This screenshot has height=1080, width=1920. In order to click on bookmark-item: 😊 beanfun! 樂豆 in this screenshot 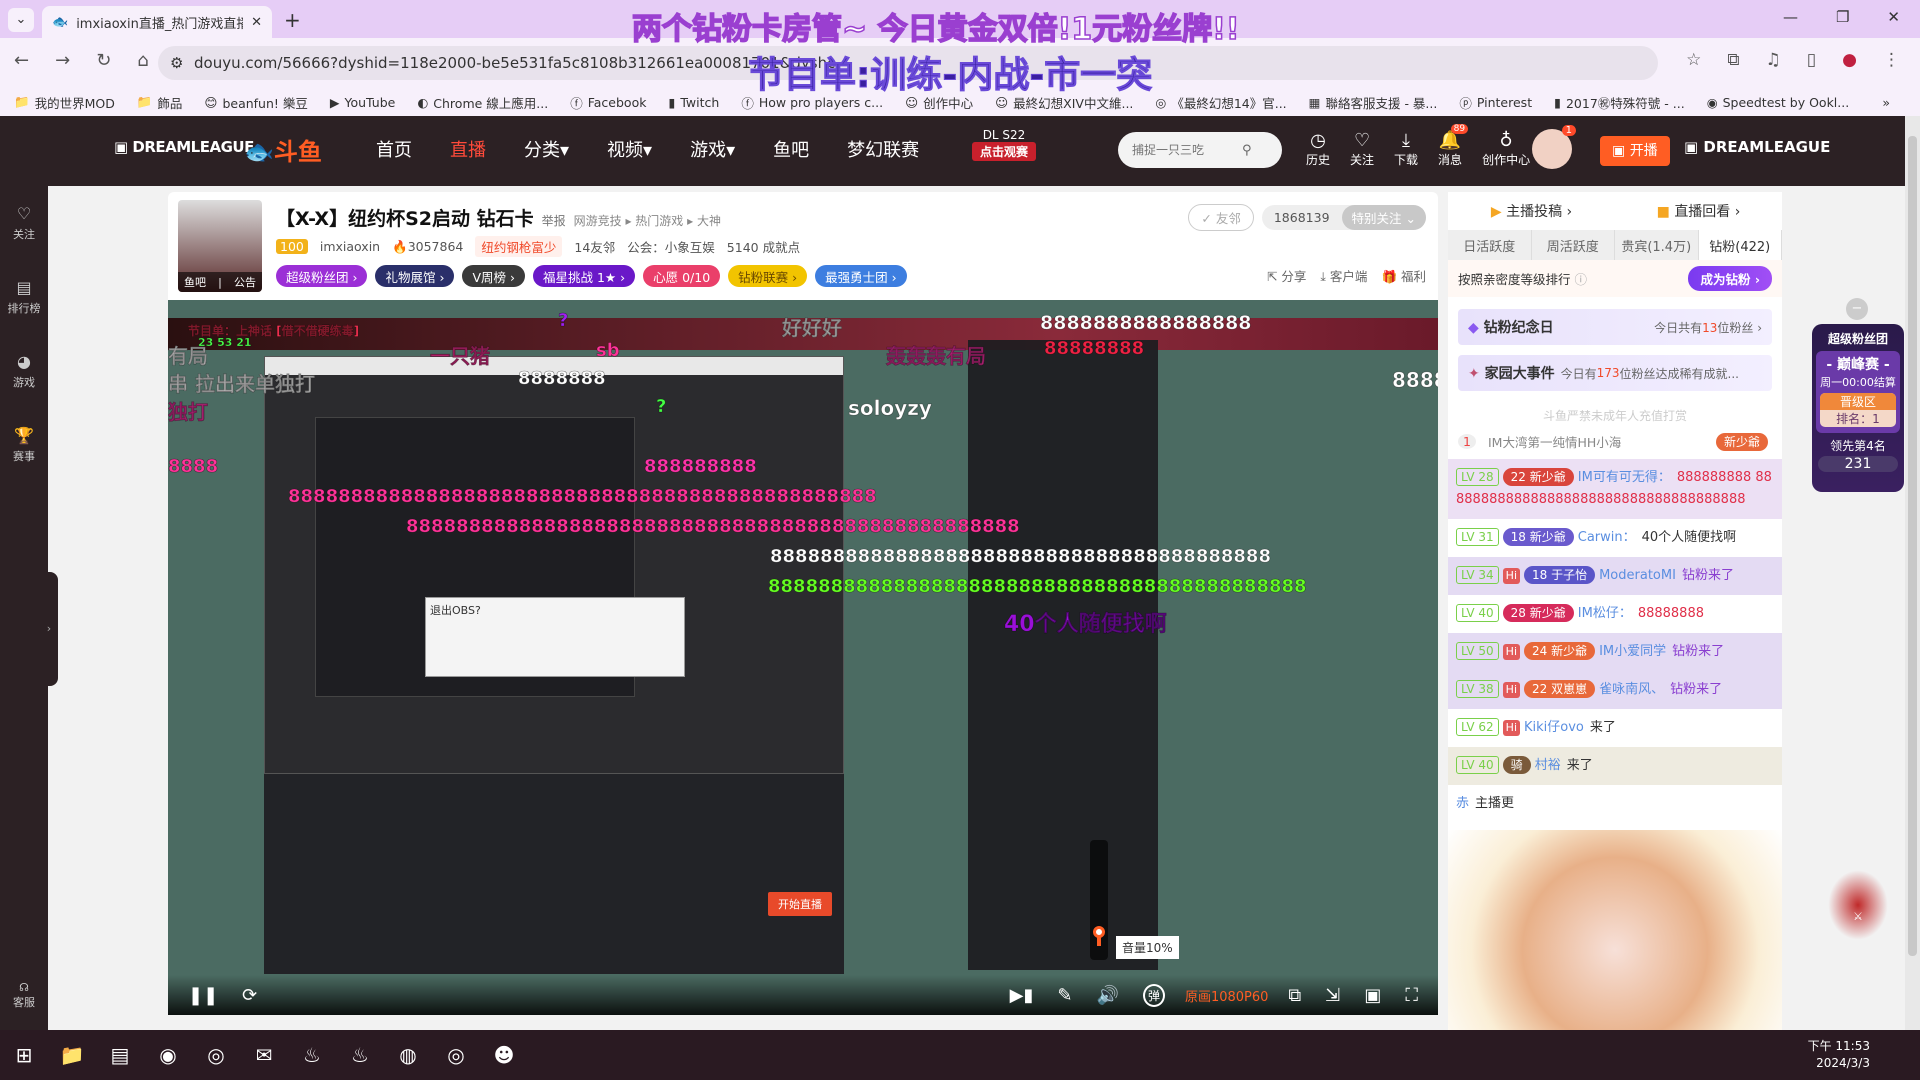, I will do `click(255, 102)`.